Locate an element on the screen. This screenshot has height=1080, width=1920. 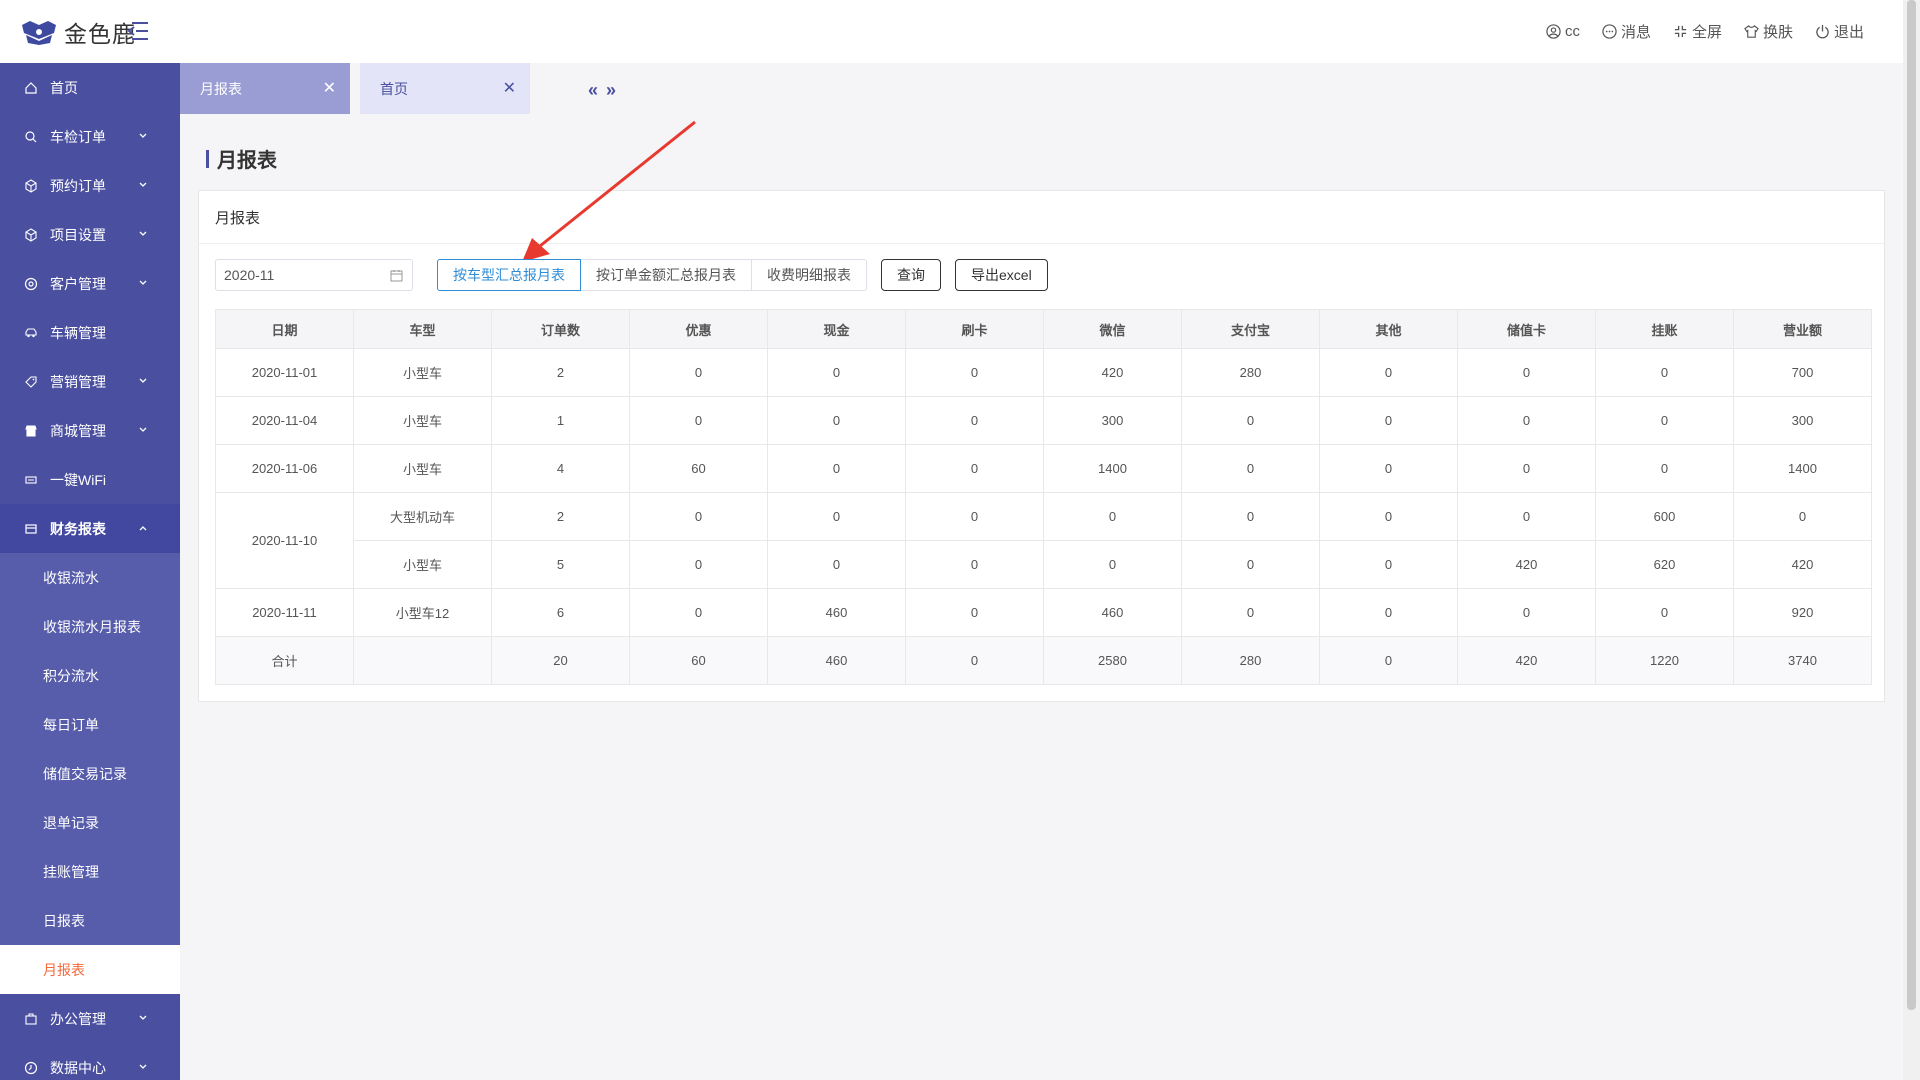
sidebar-item-wifi: 一键WiFi is located at coordinates (90, 479).